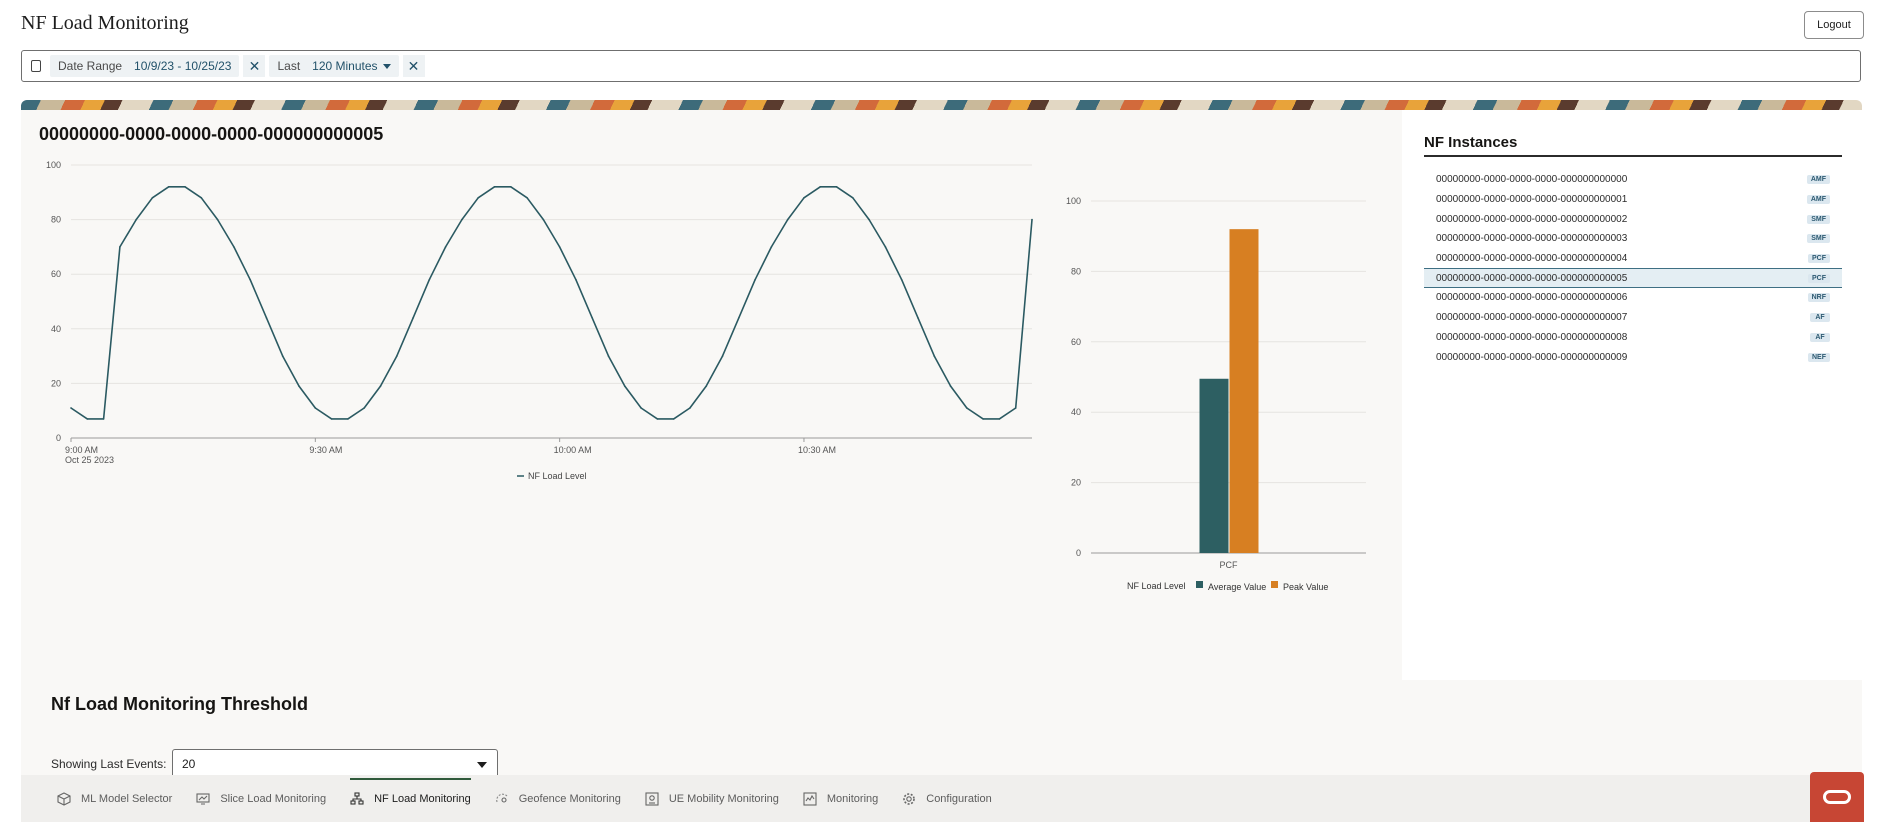  I want to click on nav-item-configuration: Configuration, so click(947, 798).